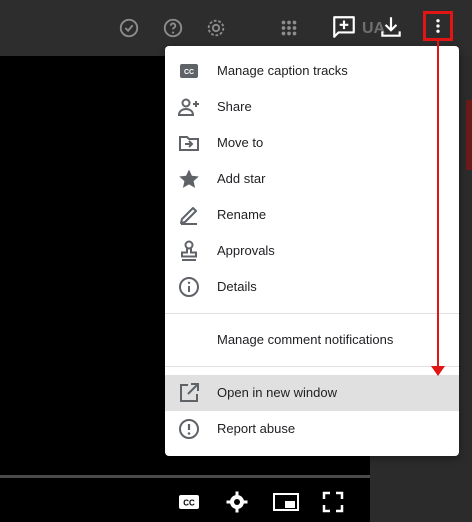 This screenshot has height=522, width=472. I want to click on menu-item-label: Share, so click(234, 106).